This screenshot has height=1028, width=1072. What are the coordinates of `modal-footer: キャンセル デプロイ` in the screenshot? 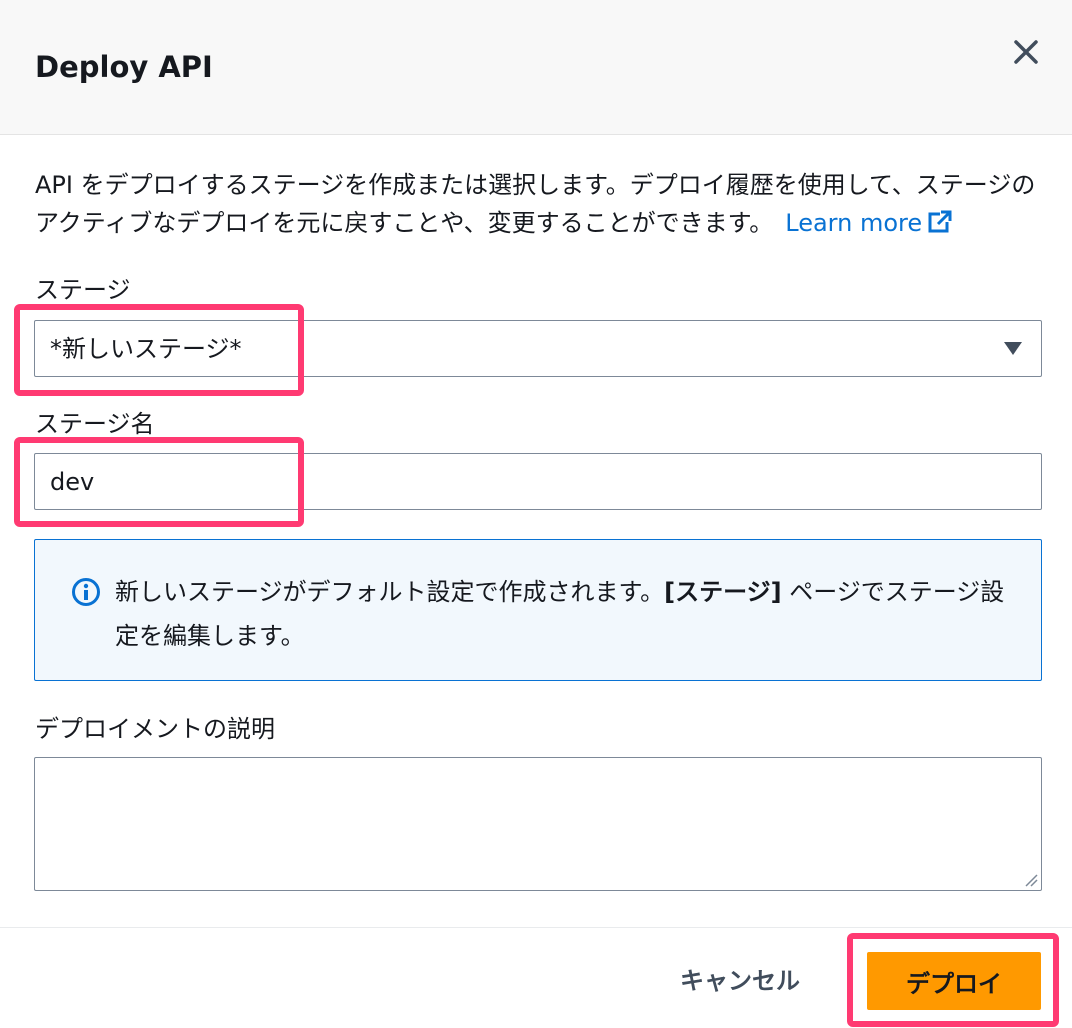 It's located at (536, 977).